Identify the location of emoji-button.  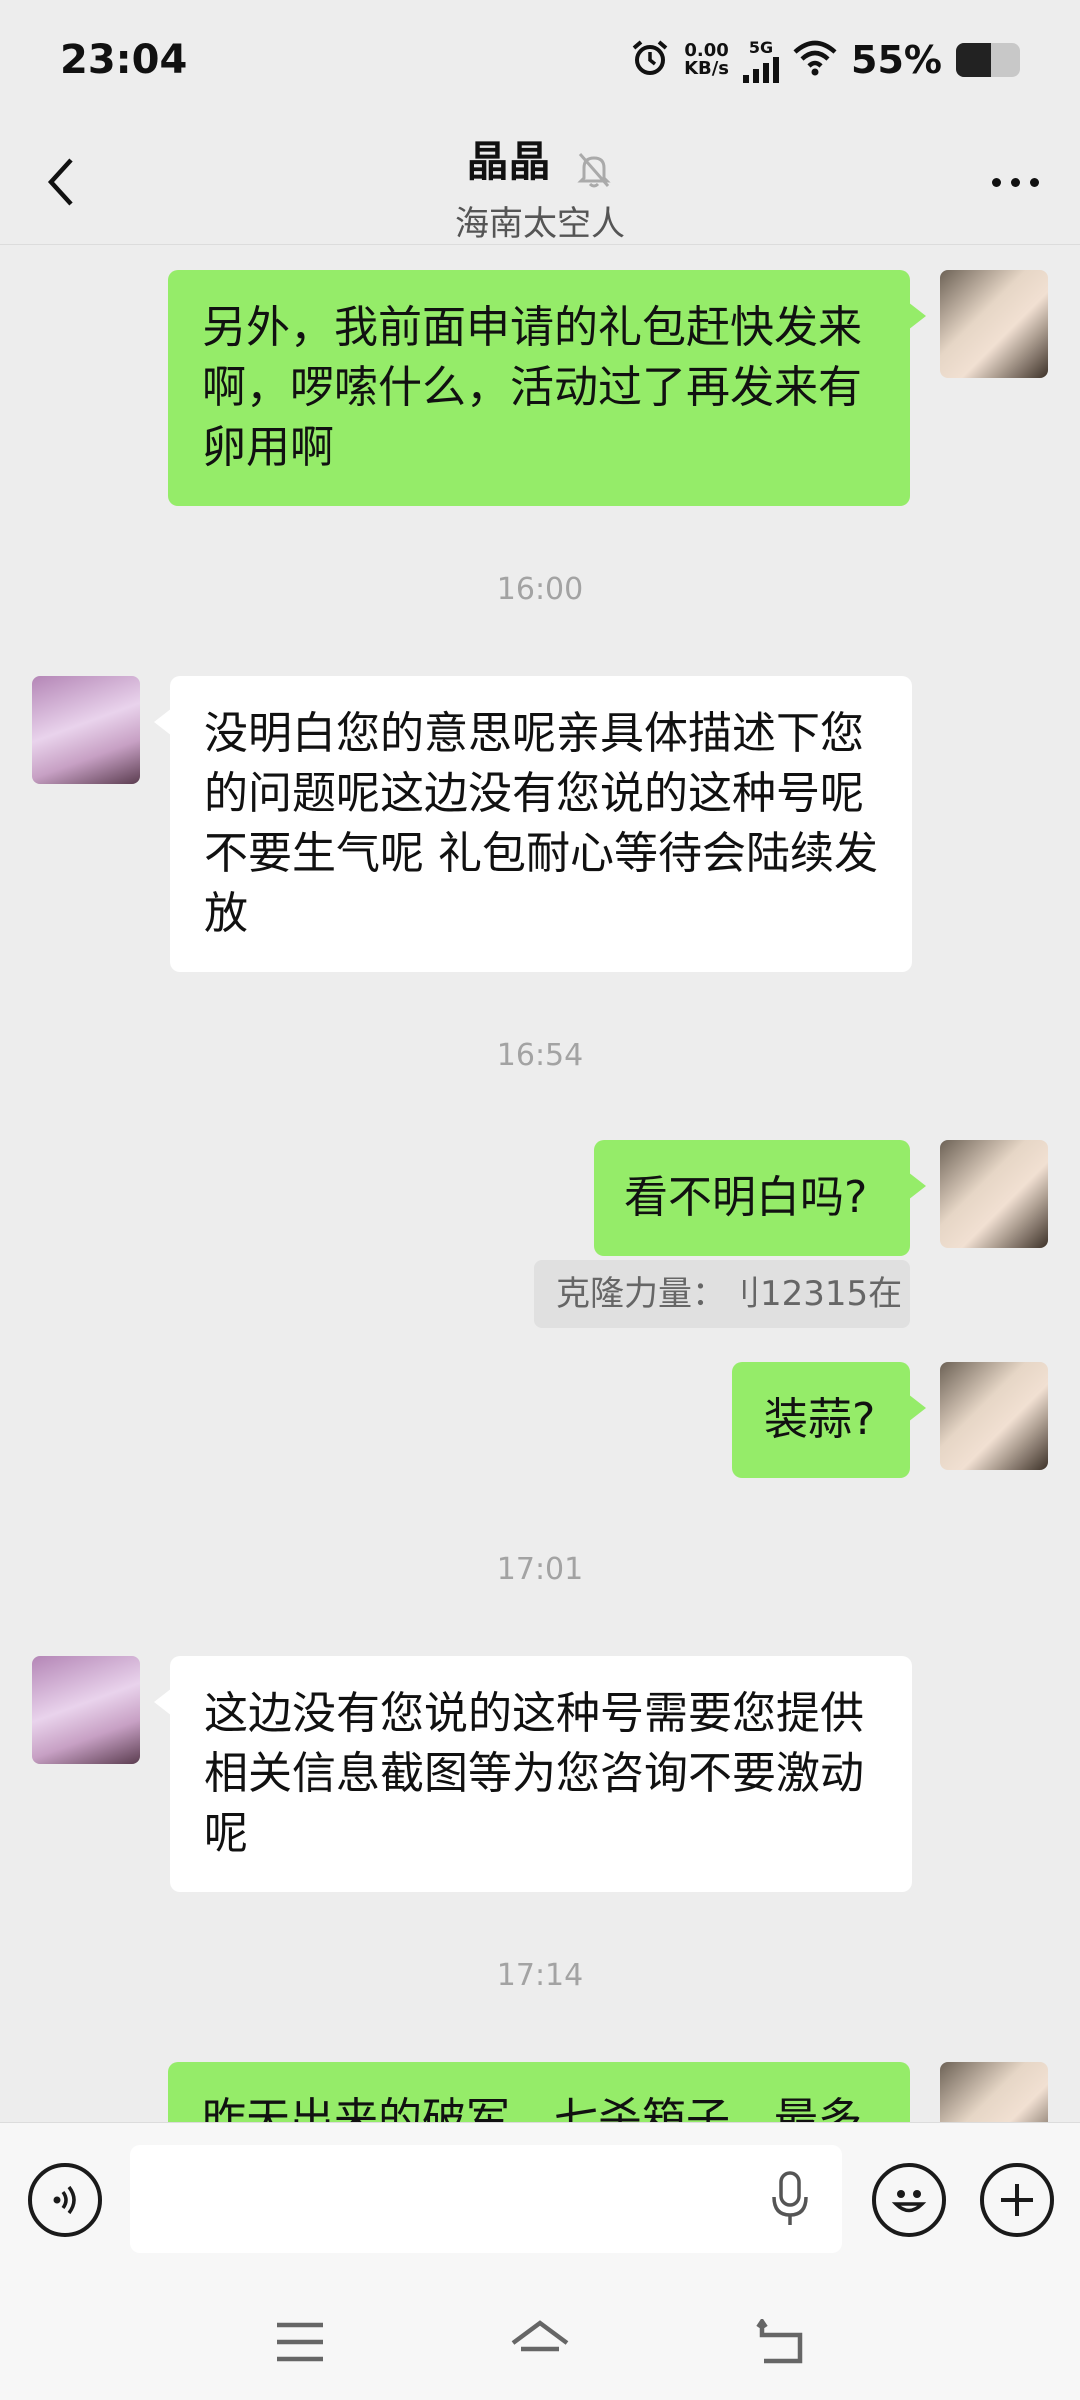
(909, 2200).